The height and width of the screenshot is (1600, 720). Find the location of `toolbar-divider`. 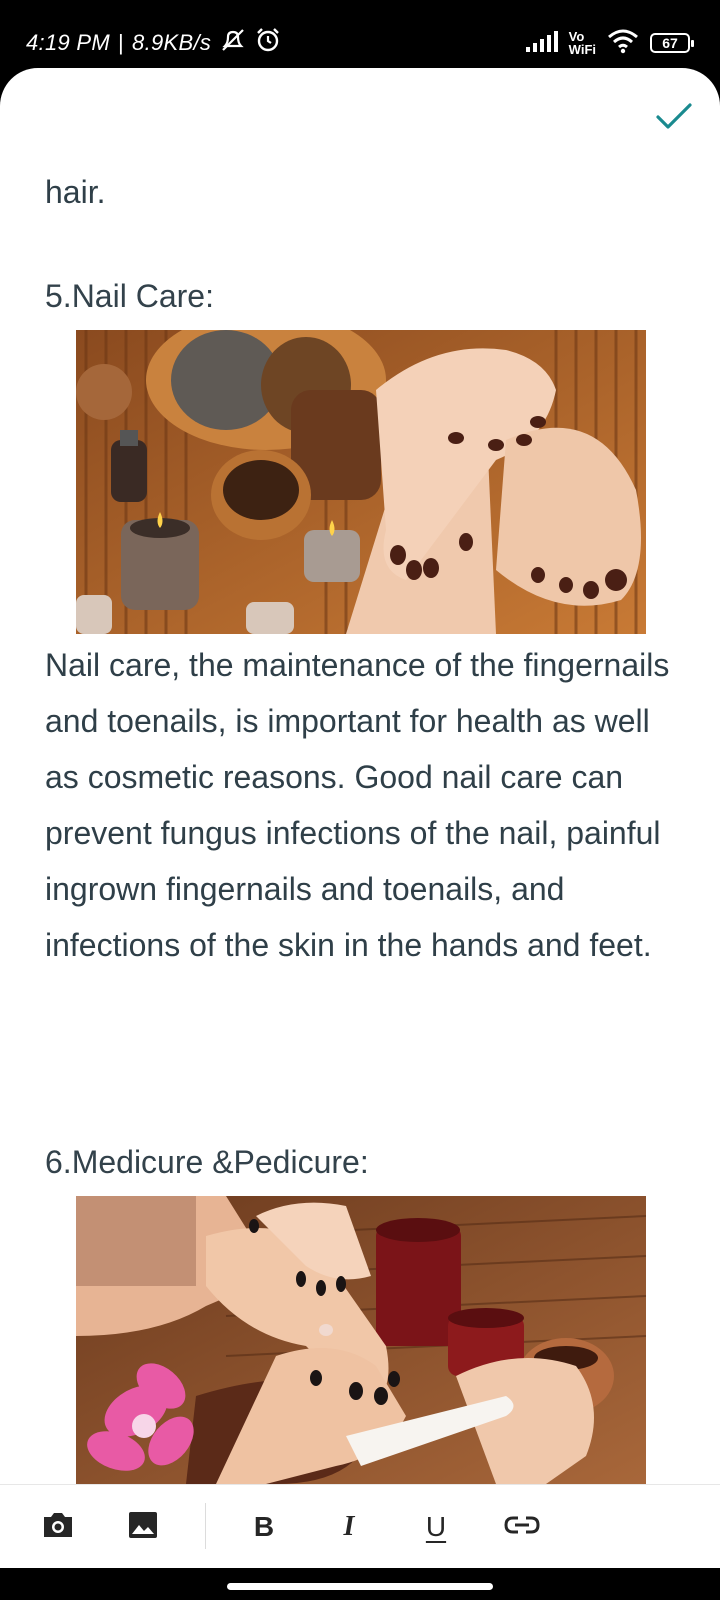

toolbar-divider is located at coordinates (205, 1526).